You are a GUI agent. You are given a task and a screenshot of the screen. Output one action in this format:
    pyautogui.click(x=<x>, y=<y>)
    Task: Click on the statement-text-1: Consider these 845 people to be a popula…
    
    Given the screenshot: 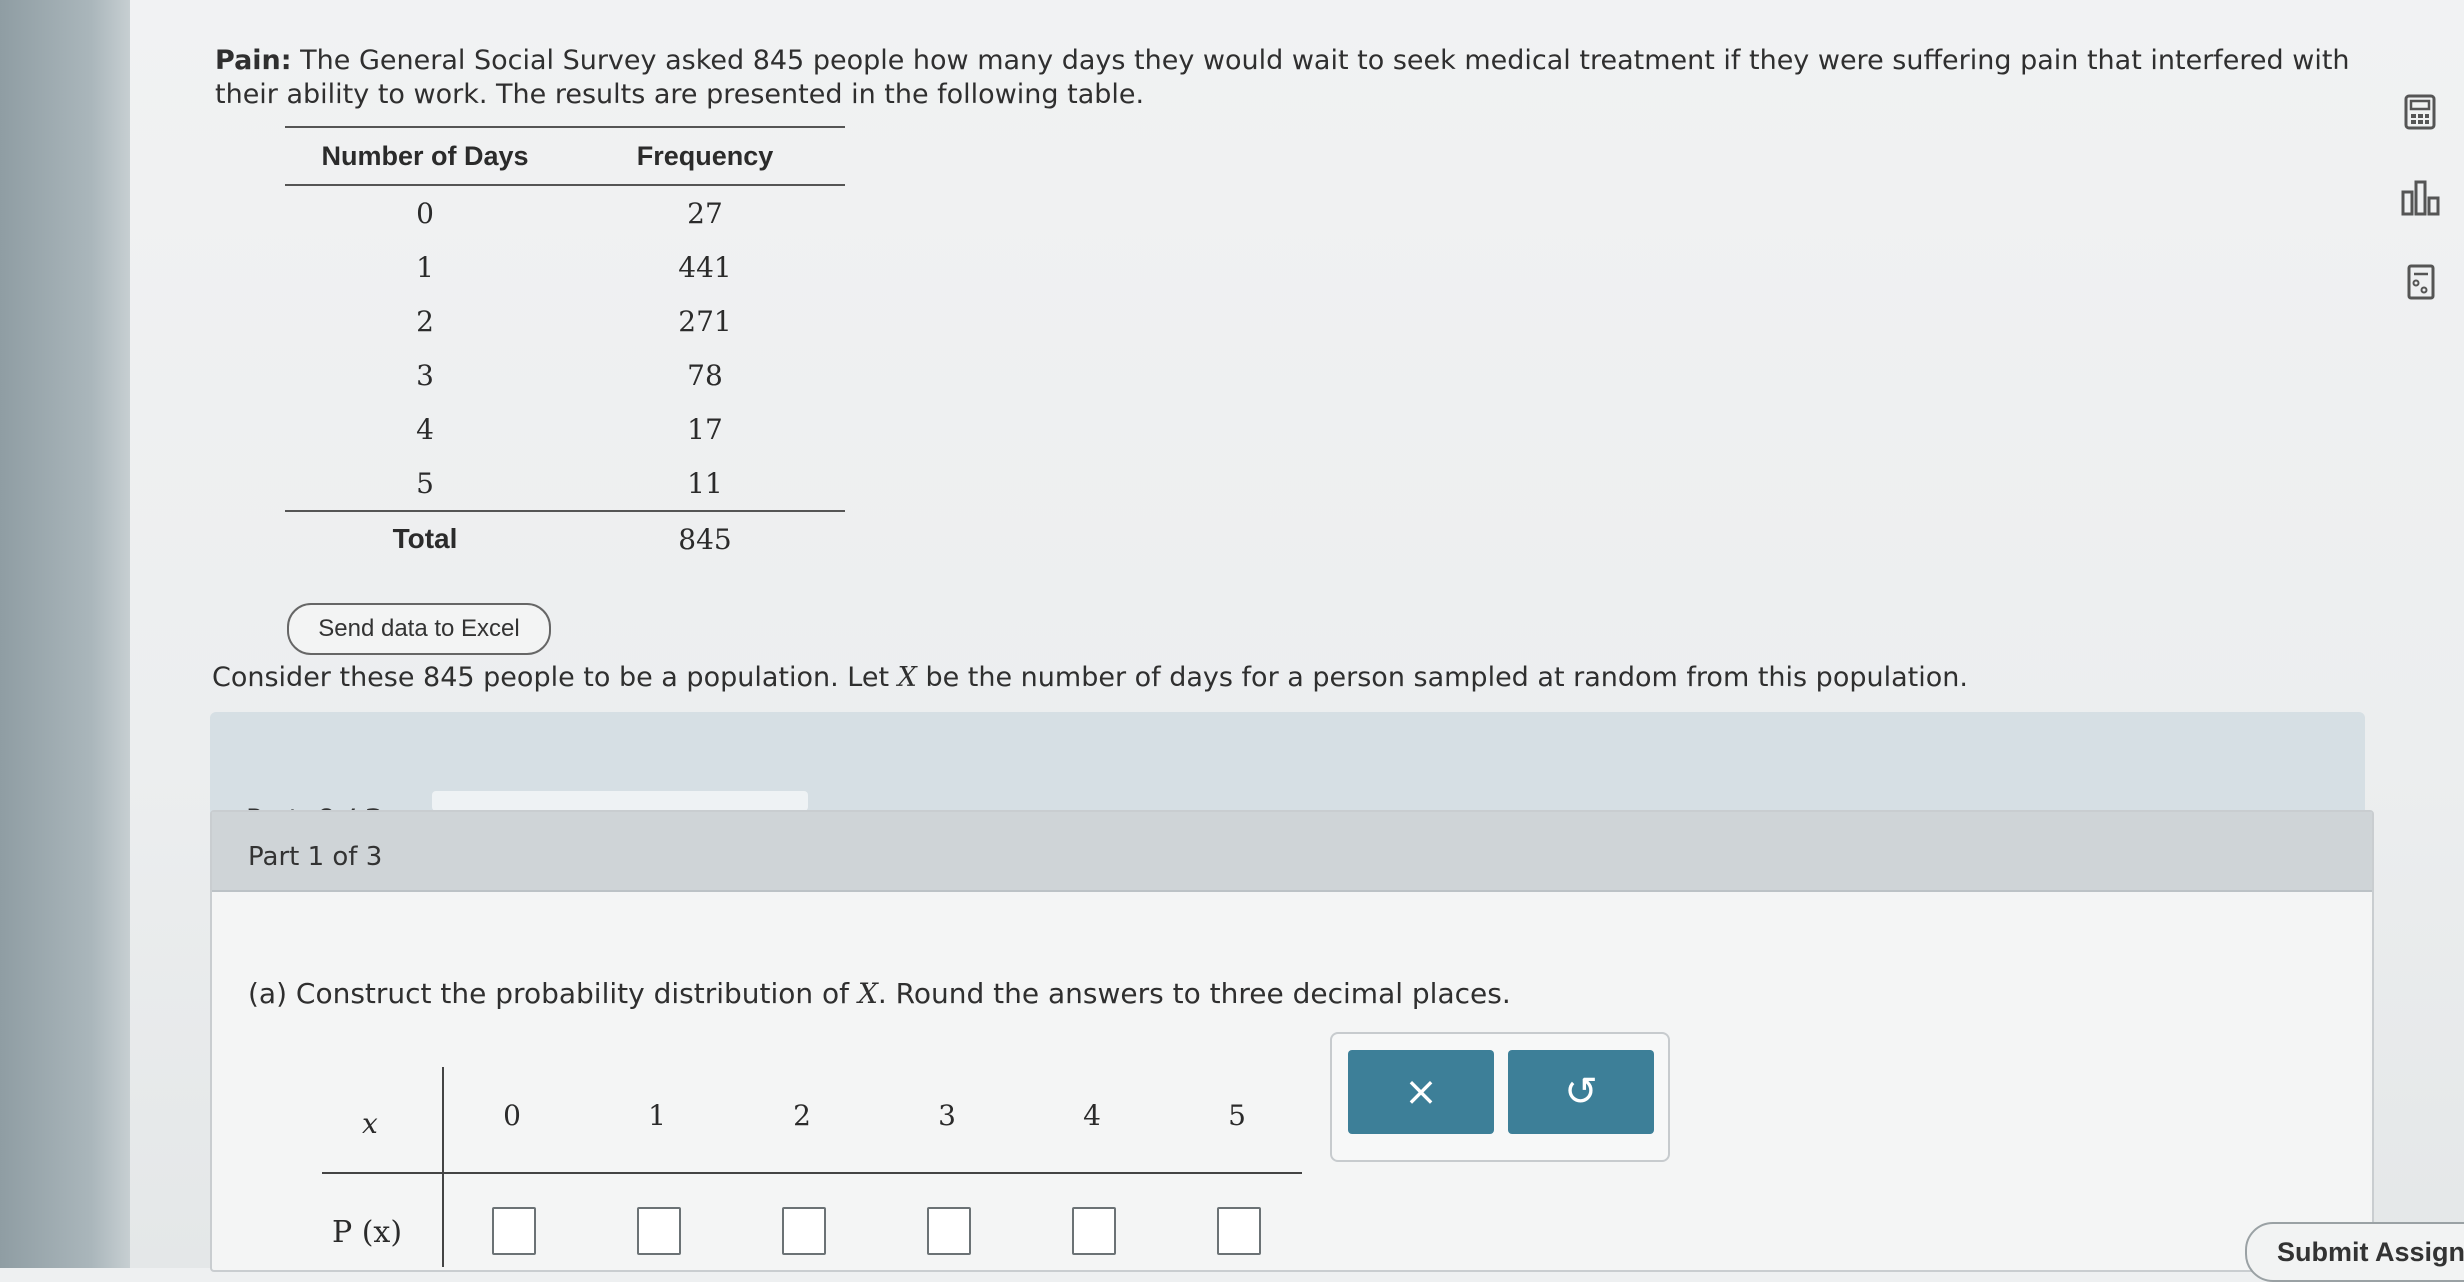 What is the action you would take?
    pyautogui.click(x=555, y=677)
    